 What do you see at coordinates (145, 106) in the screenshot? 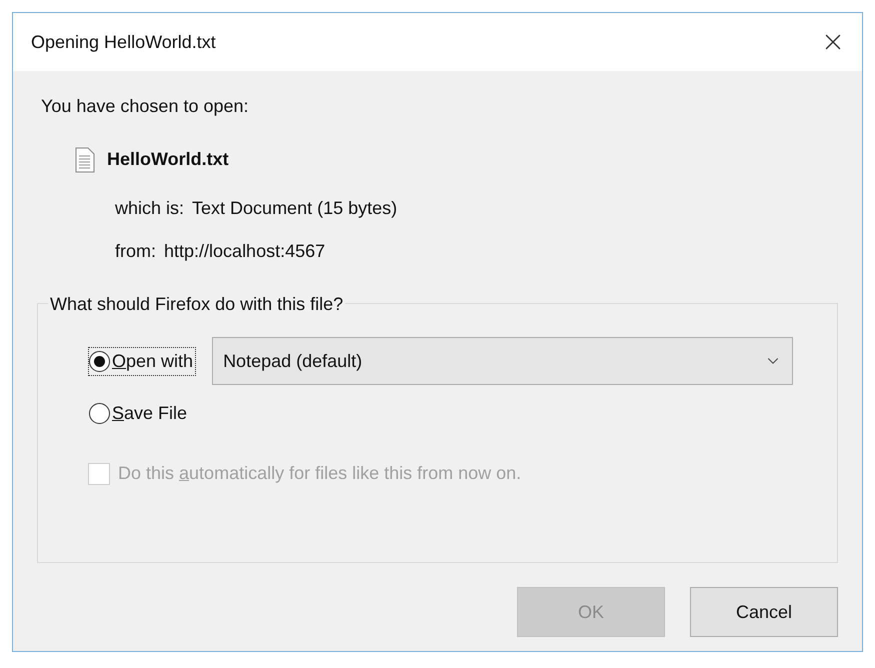
I see `intro-text: You have chosen to open:` at bounding box center [145, 106].